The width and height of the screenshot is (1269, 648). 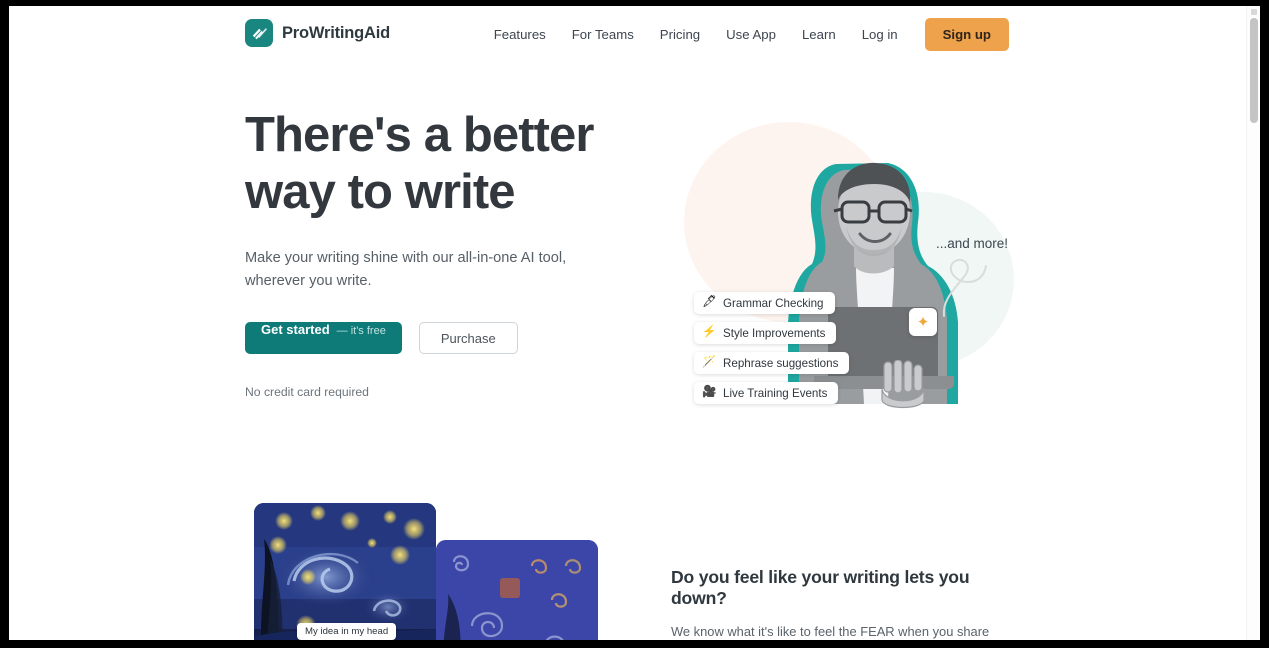 What do you see at coordinates (603, 34) in the screenshot?
I see `nav-link-for-teams: For Teams` at bounding box center [603, 34].